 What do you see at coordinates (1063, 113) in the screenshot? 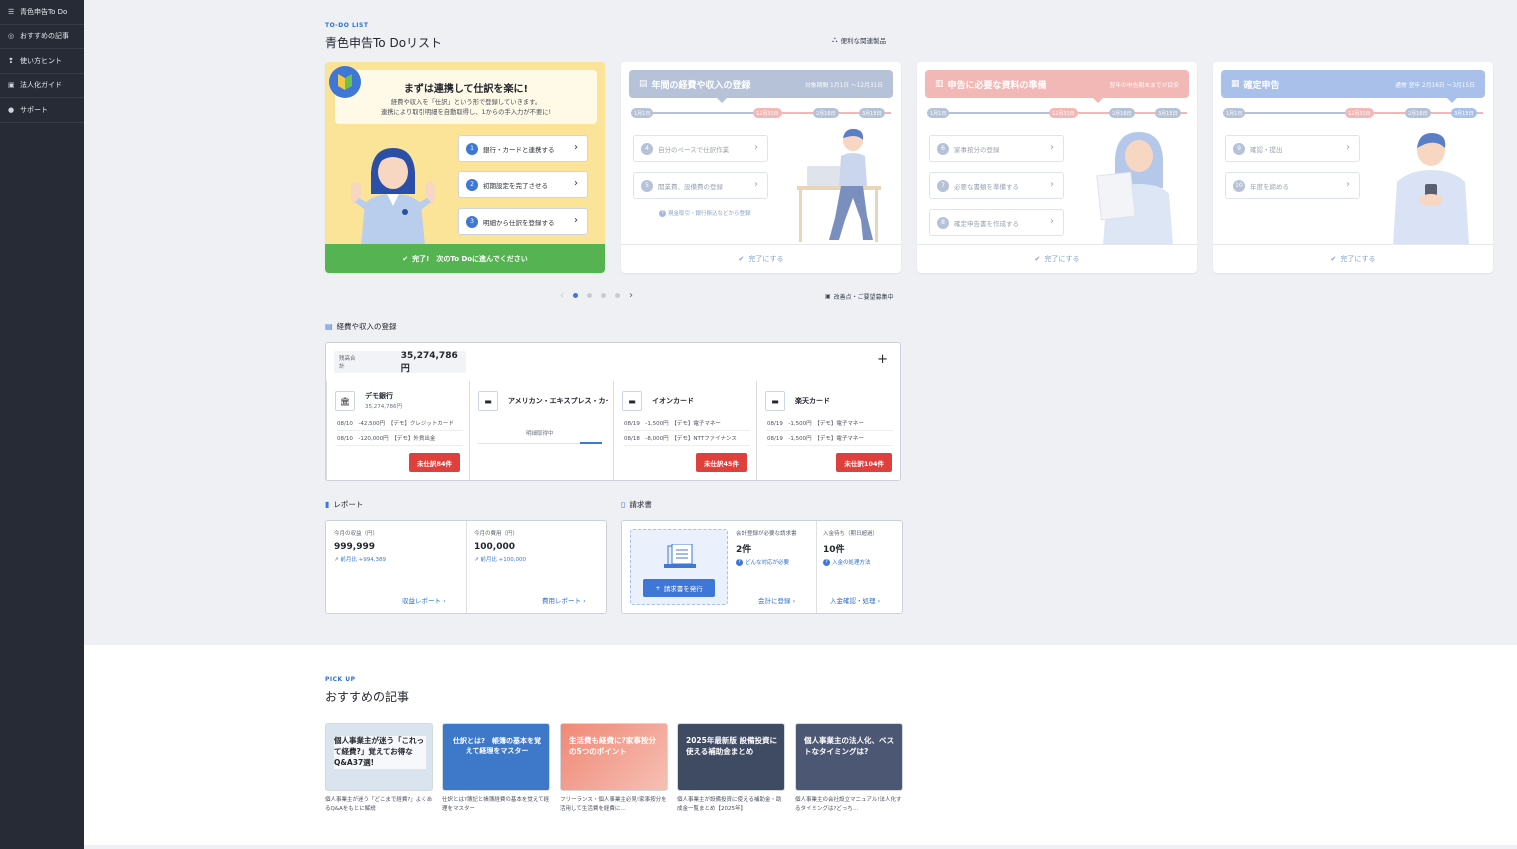
I see `date-dec31: 12月31日` at bounding box center [1063, 113].